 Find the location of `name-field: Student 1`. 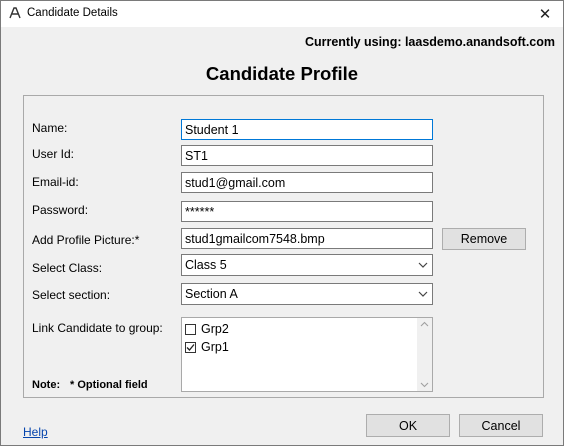

name-field: Student 1 is located at coordinates (307, 129).